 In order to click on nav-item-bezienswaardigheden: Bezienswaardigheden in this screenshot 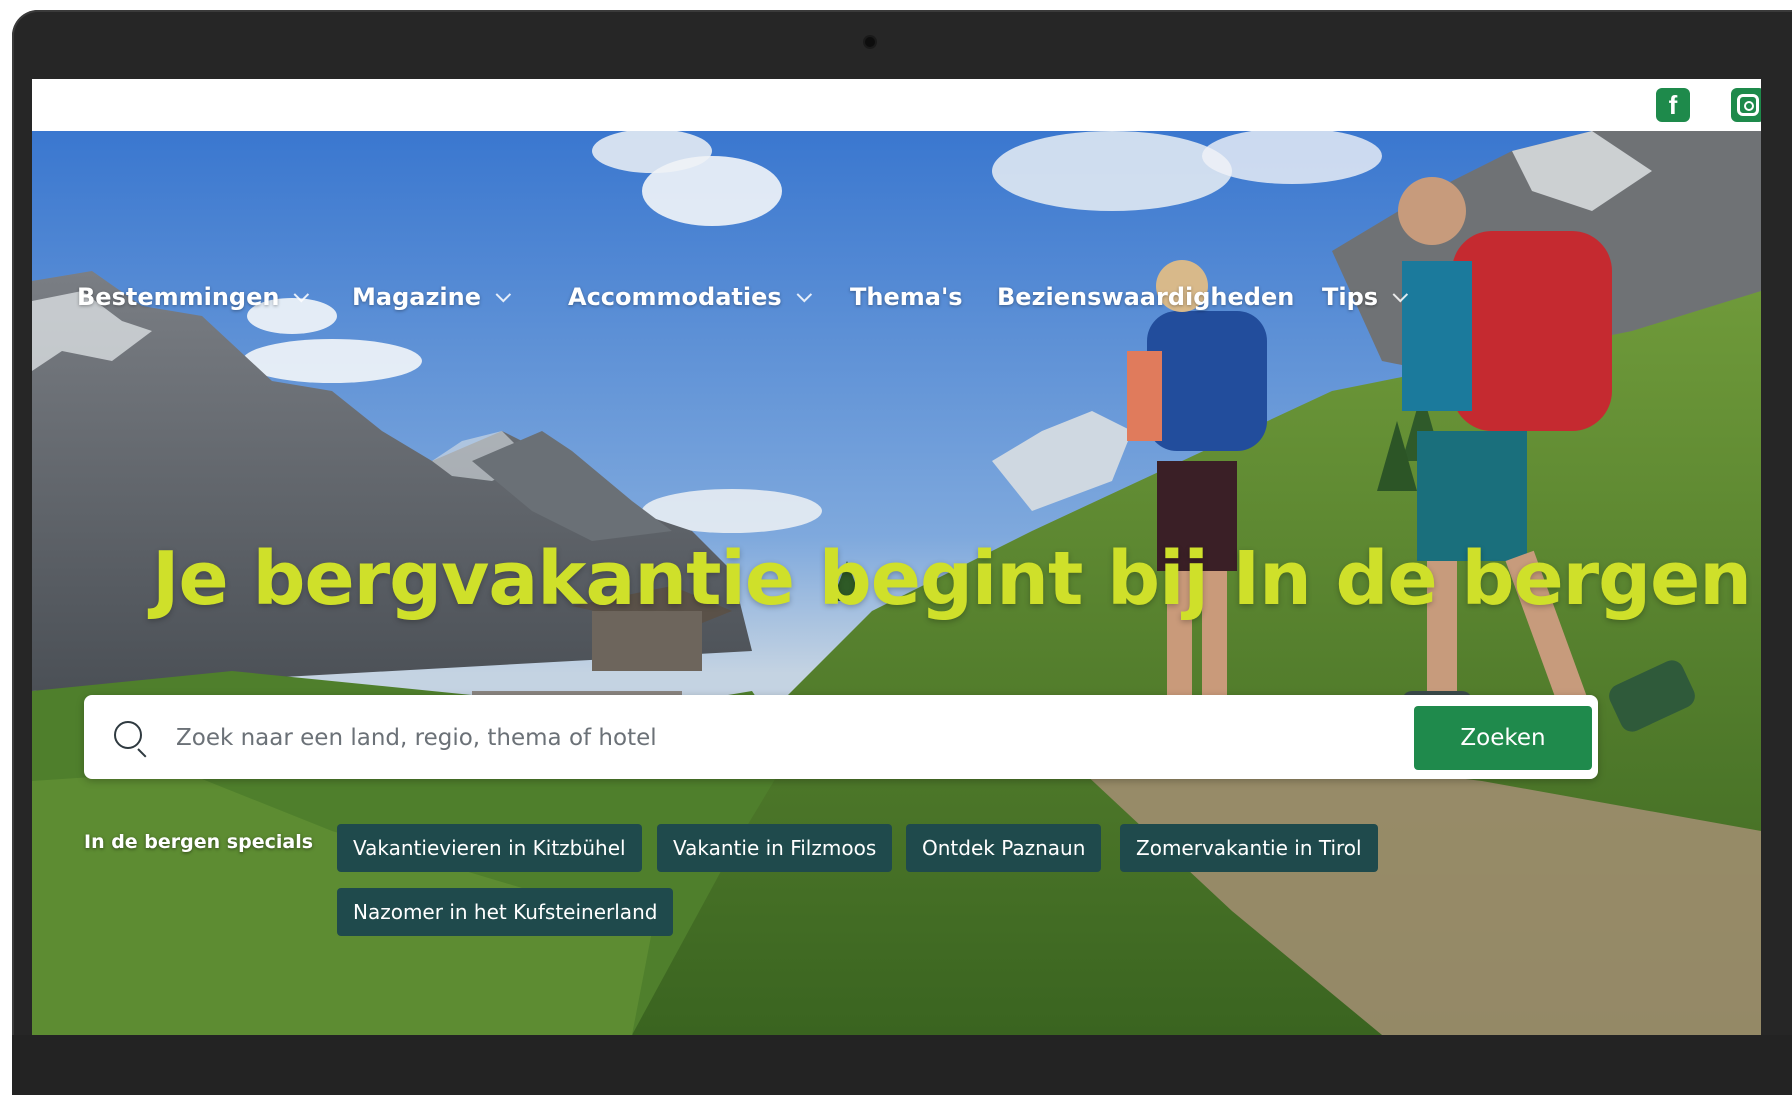, I will do `click(1145, 297)`.